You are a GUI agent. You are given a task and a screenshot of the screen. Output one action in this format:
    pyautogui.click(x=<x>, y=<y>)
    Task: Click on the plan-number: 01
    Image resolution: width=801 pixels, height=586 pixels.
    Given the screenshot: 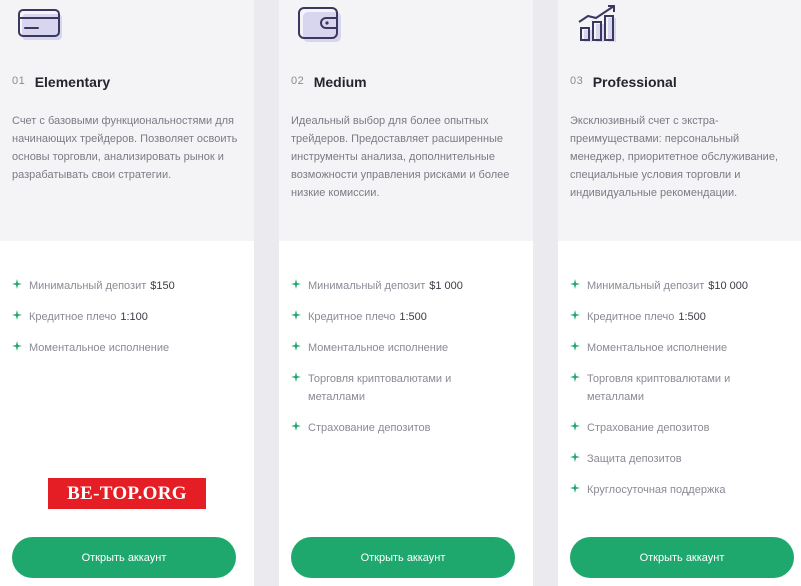 What is the action you would take?
    pyautogui.click(x=19, y=81)
    